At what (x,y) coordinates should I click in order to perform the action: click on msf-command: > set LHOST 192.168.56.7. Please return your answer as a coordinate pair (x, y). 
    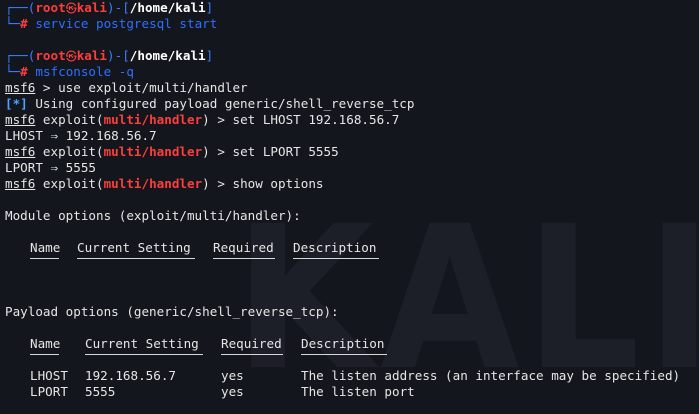
    Looking at the image, I should click on (304, 119).